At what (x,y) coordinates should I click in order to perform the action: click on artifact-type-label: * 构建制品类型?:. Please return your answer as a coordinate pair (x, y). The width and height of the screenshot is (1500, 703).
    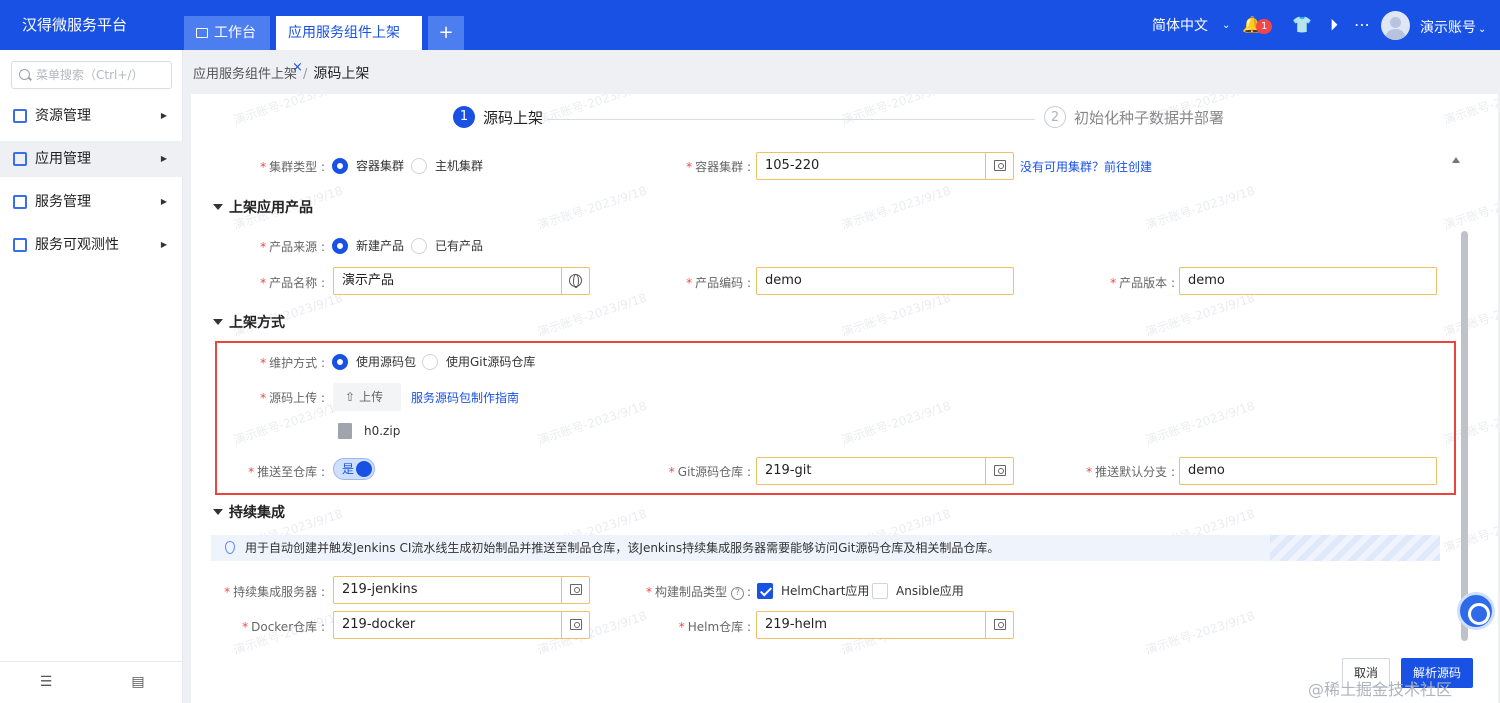
    Looking at the image, I should click on (698, 592).